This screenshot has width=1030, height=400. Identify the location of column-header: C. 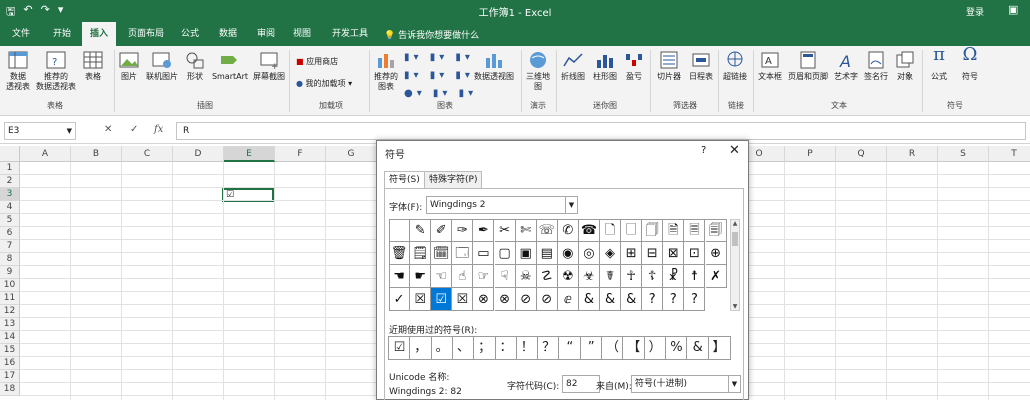
(147, 154).